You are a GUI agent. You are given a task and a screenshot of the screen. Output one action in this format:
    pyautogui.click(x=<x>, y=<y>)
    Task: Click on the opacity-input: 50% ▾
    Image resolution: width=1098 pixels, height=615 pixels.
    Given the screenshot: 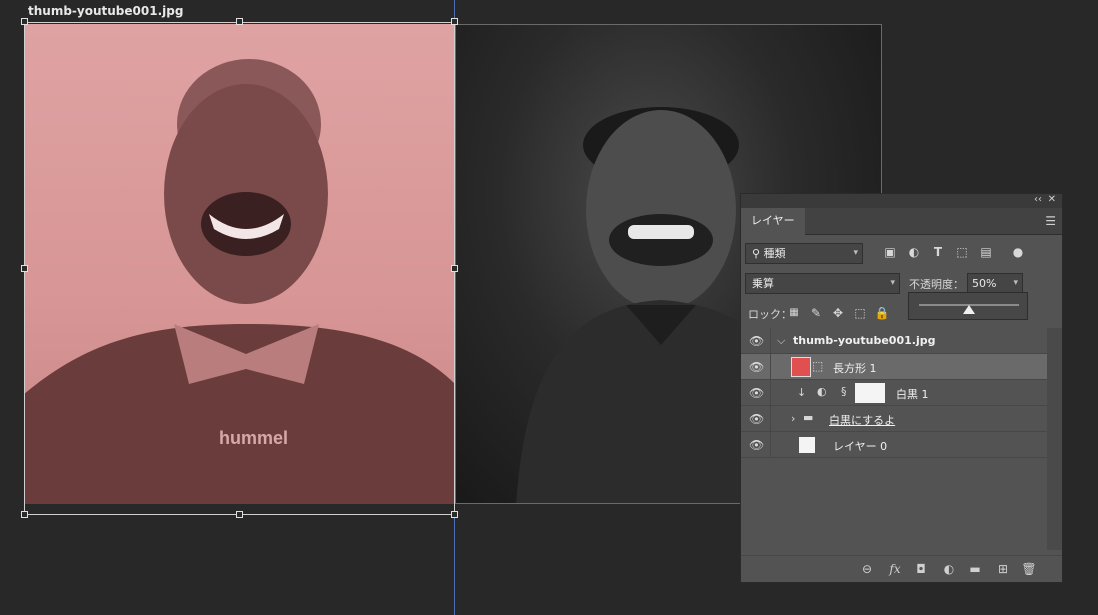 What is the action you would take?
    pyautogui.click(x=995, y=283)
    